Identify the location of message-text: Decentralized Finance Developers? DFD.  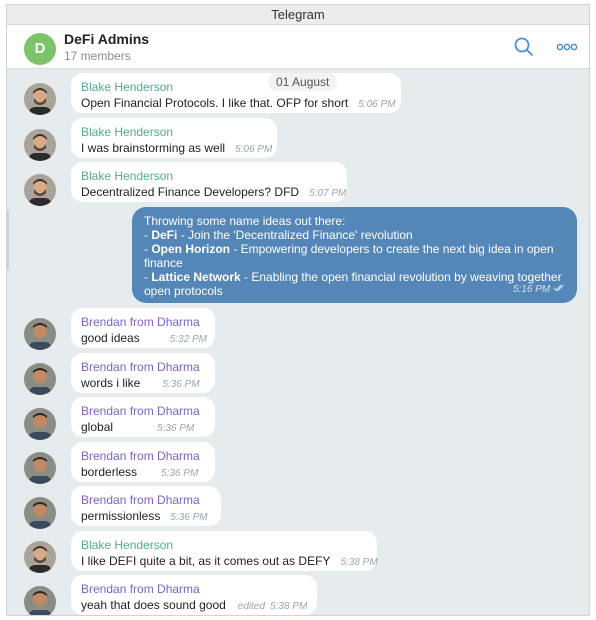
(190, 192).